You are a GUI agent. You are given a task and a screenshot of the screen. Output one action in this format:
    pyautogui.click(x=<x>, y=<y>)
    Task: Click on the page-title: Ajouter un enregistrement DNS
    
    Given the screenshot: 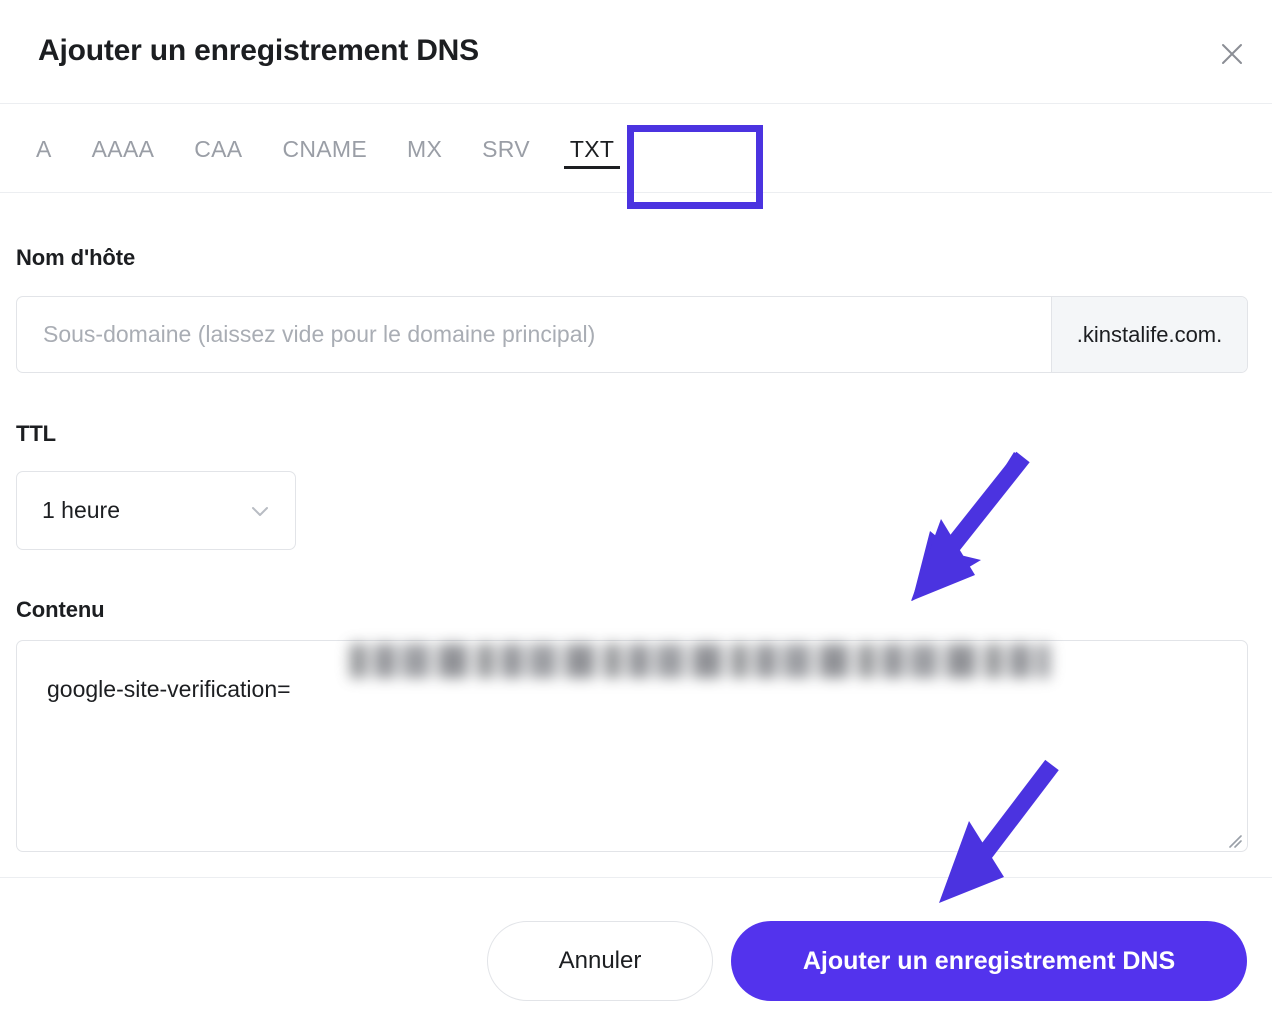 What is the action you would take?
    pyautogui.click(x=258, y=50)
    